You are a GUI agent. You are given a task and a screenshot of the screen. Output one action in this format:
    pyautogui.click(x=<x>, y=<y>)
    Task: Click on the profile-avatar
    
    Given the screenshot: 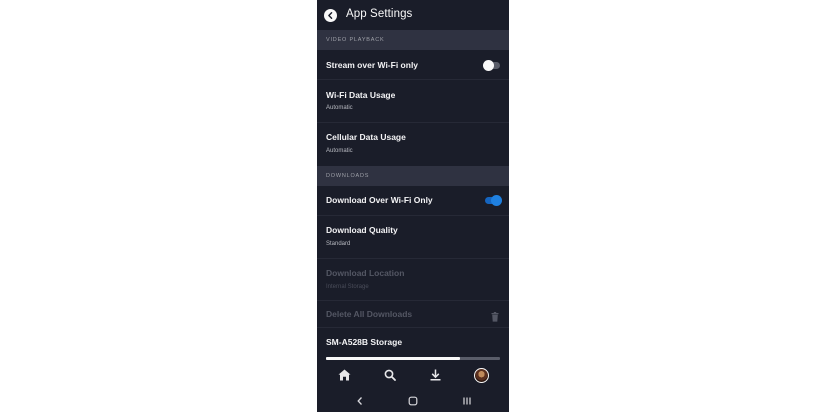 What is the action you would take?
    pyautogui.click(x=481, y=375)
    